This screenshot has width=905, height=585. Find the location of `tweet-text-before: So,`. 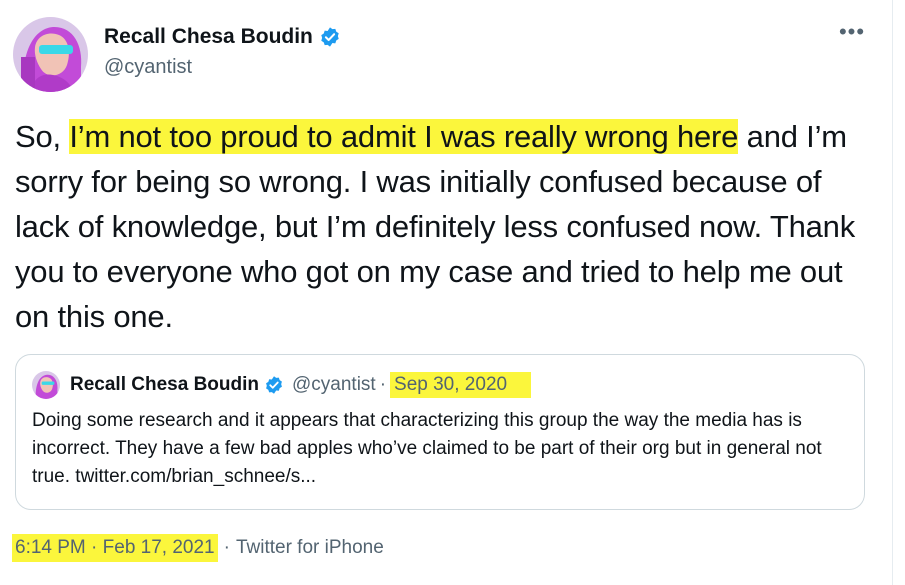

tweet-text-before: So, is located at coordinates (42, 136).